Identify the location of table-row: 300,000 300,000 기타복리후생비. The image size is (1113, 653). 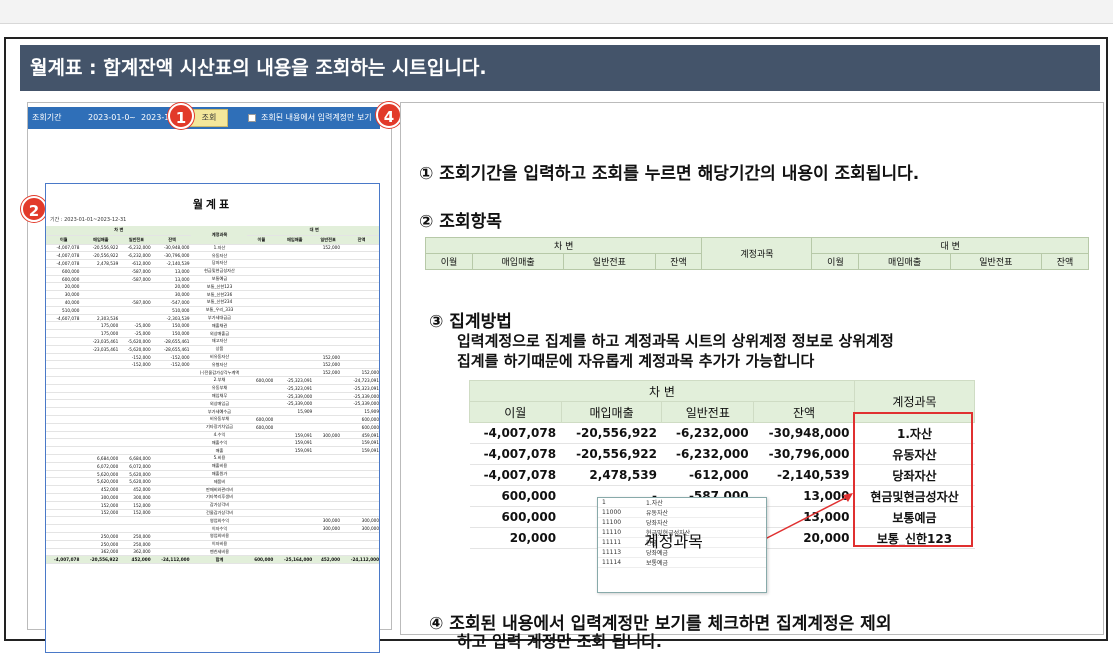
(212, 497).